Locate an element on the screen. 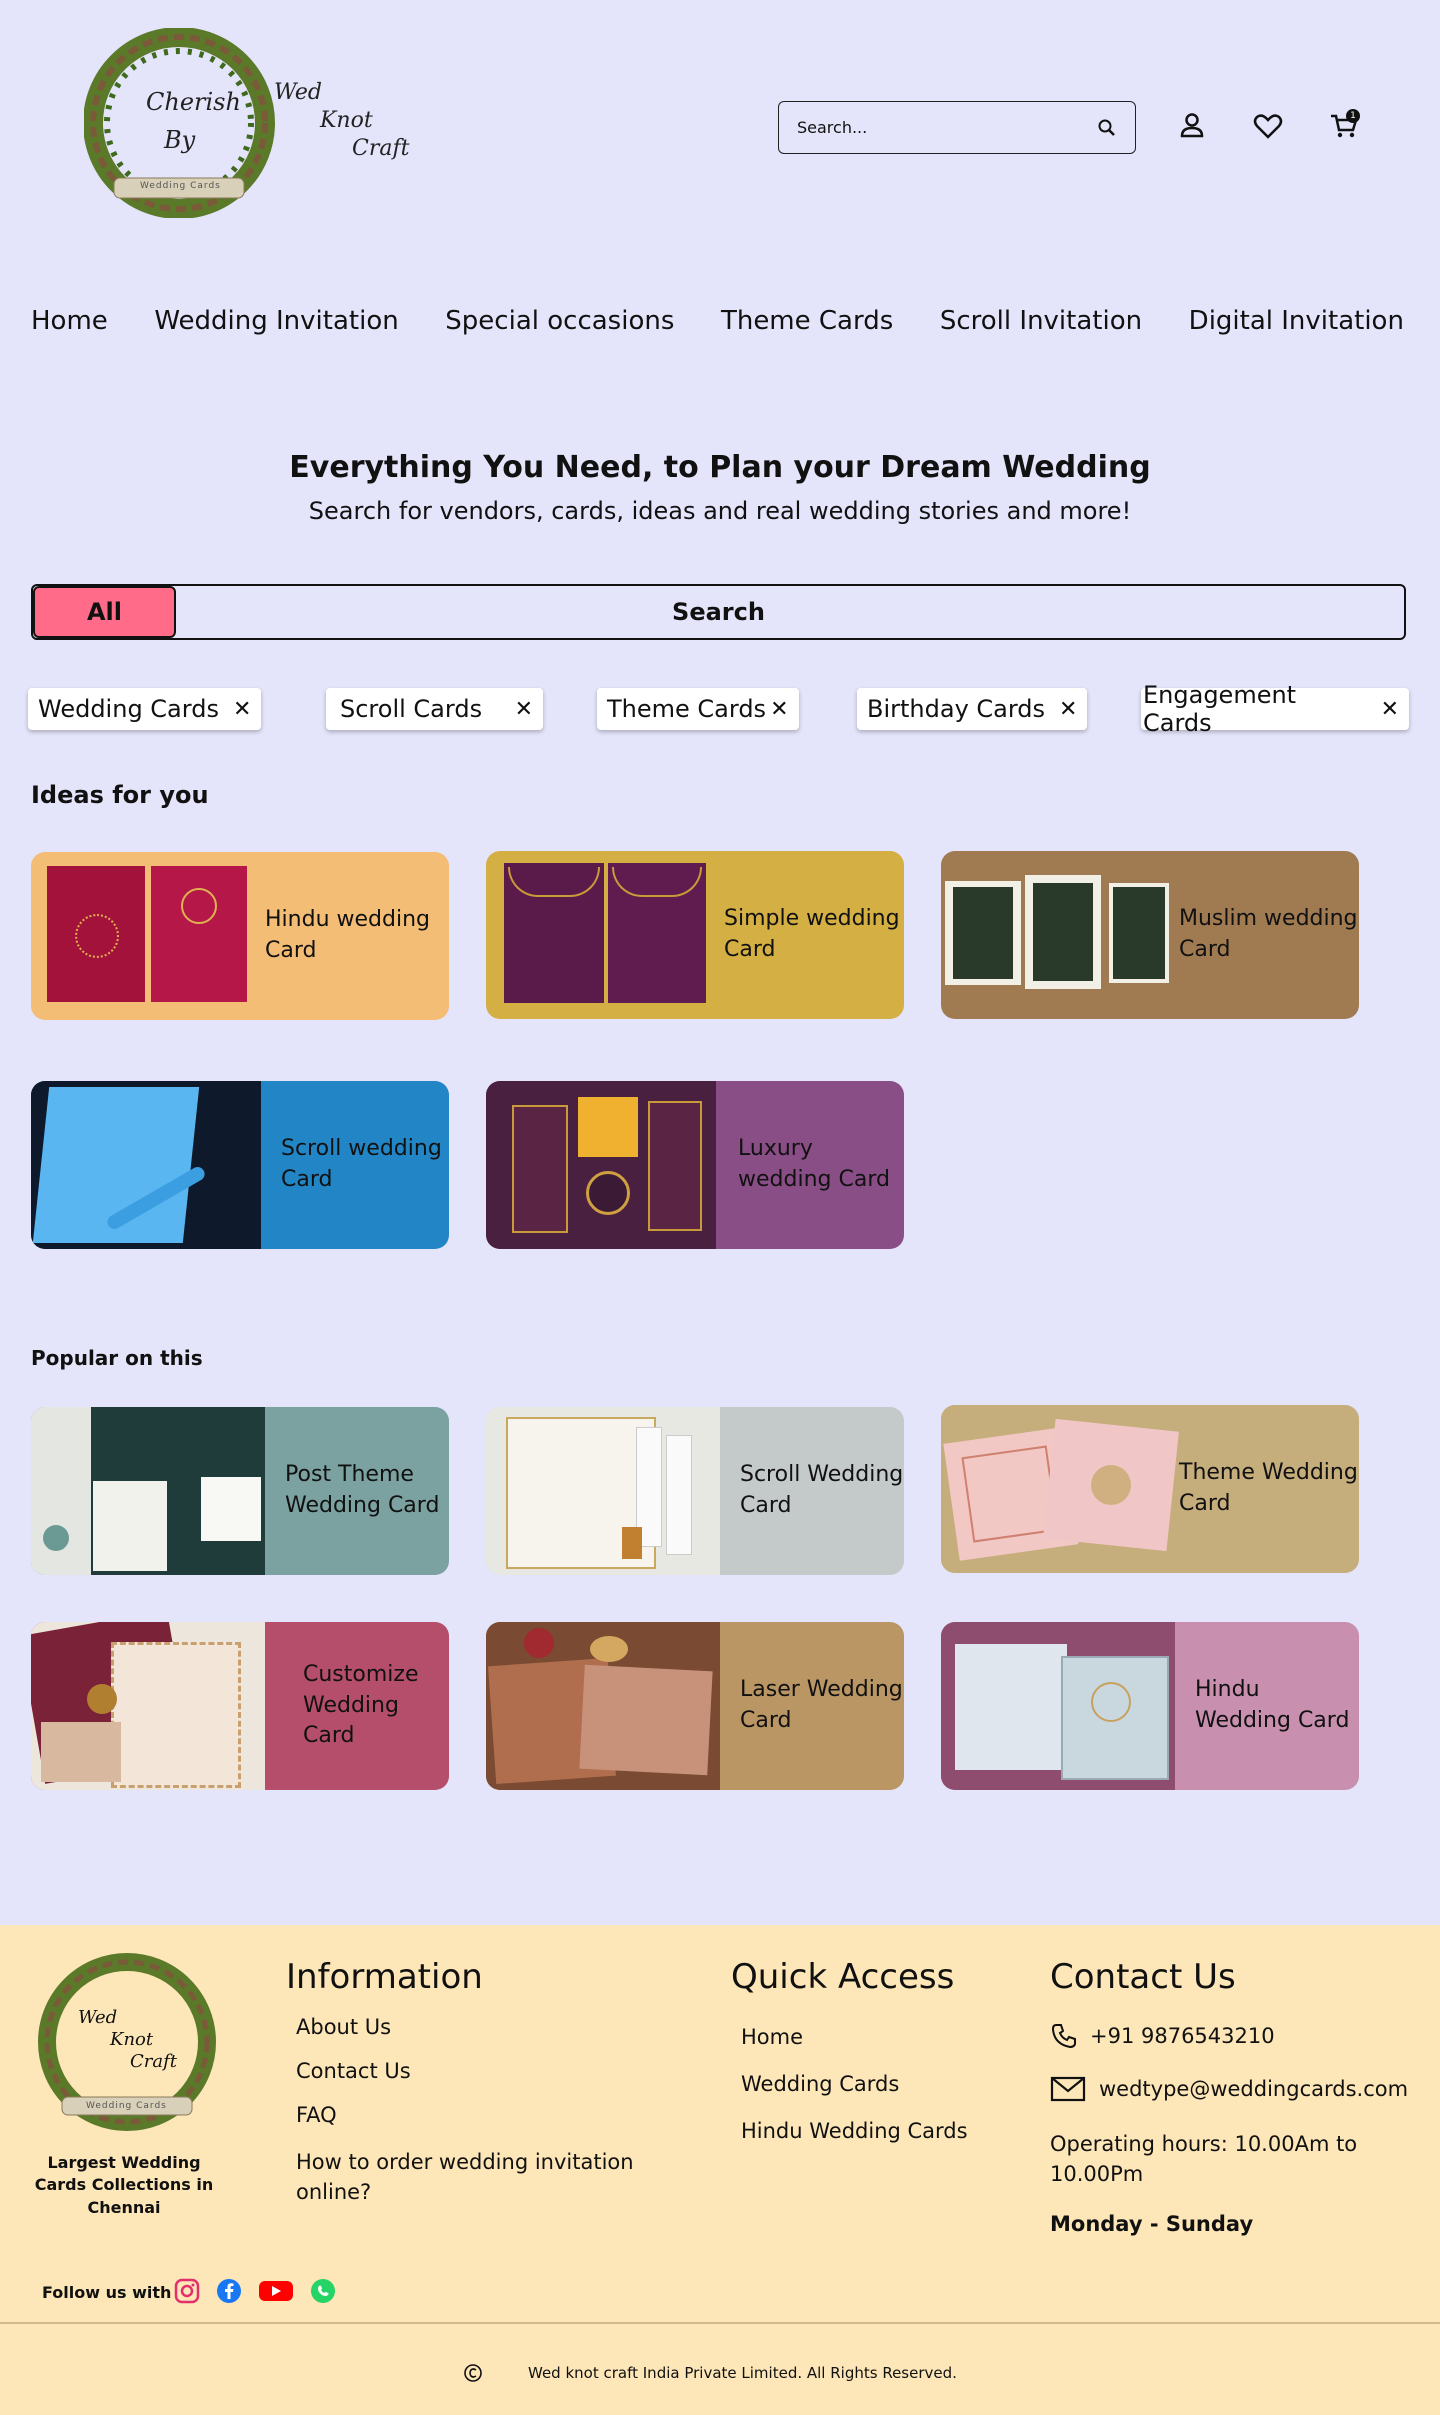 This screenshot has height=2415, width=1440. footer-link-about: About Us is located at coordinates (343, 2027).